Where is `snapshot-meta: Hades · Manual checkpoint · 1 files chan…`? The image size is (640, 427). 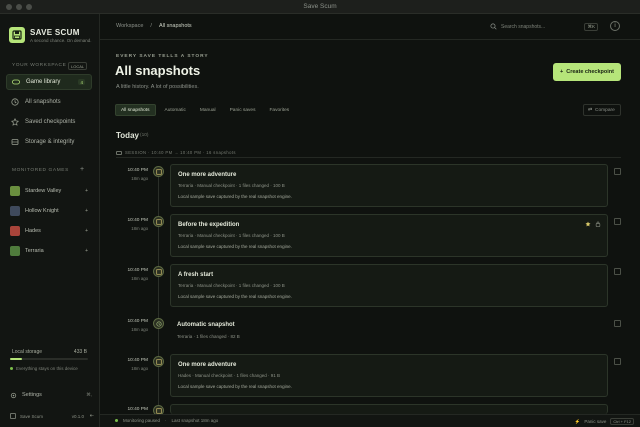
snapshot-meta: Hades · Manual checkpoint · 1 files chan… is located at coordinates (229, 375).